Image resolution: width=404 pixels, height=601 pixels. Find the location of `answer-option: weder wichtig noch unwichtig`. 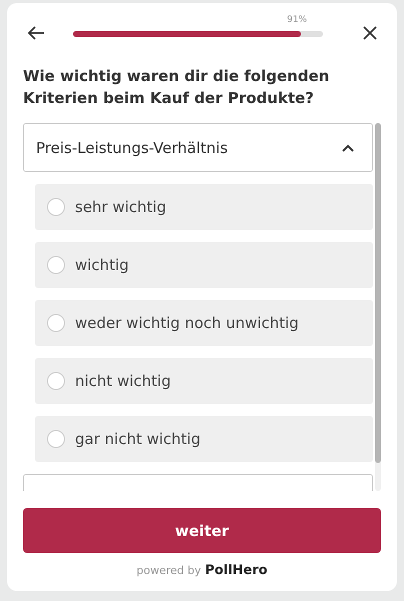

answer-option: weder wichtig noch unwichtig is located at coordinates (204, 323).